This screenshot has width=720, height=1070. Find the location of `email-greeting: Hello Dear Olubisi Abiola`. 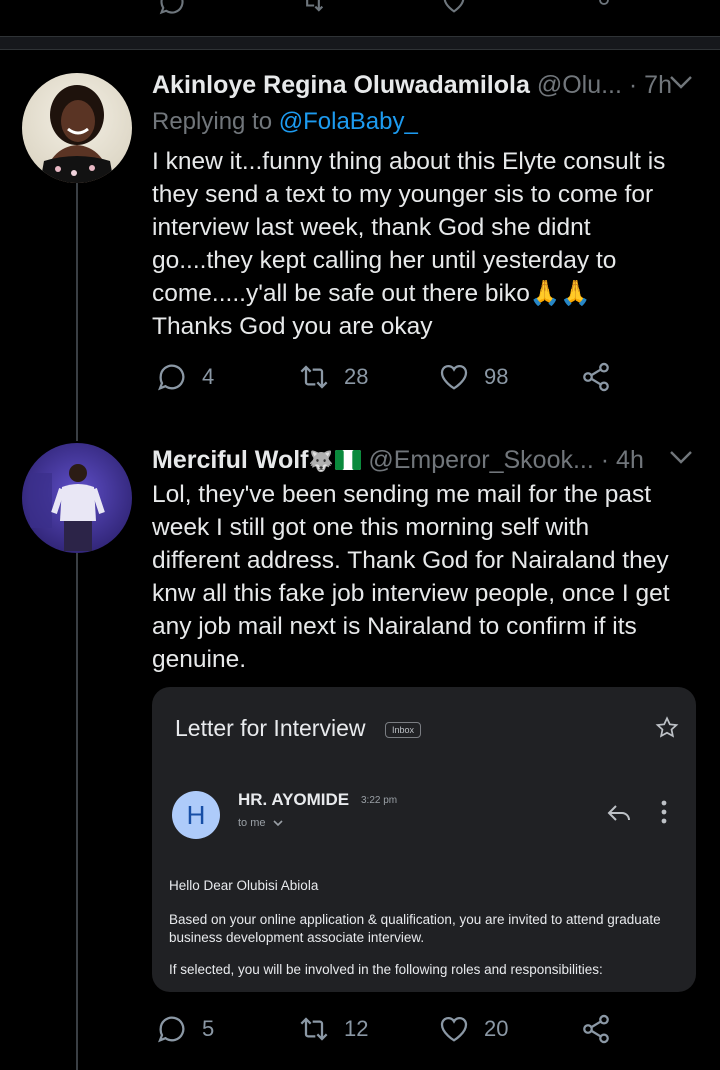

email-greeting: Hello Dear Olubisi Abiola is located at coordinates (244, 885).